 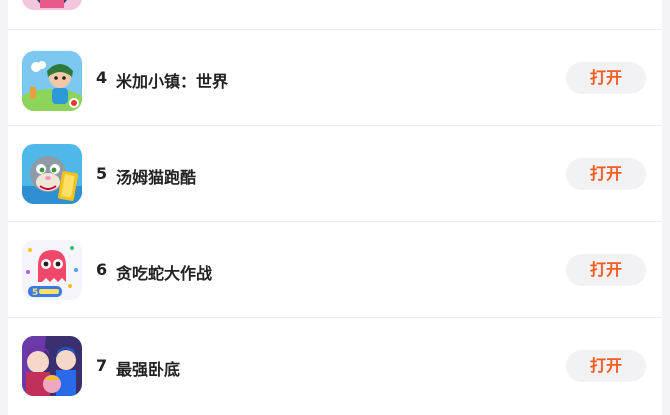 I want to click on rank-number: 4, so click(x=102, y=77).